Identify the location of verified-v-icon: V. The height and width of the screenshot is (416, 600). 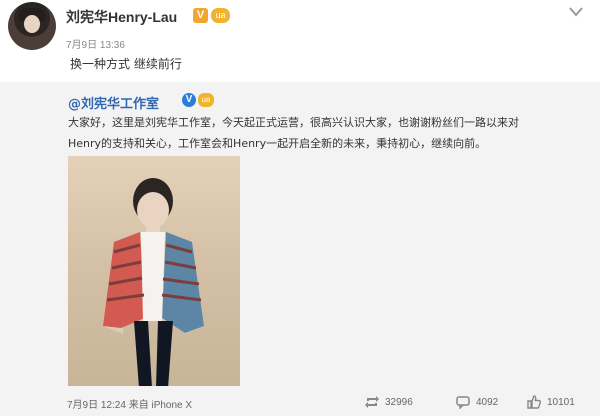
(189, 100).